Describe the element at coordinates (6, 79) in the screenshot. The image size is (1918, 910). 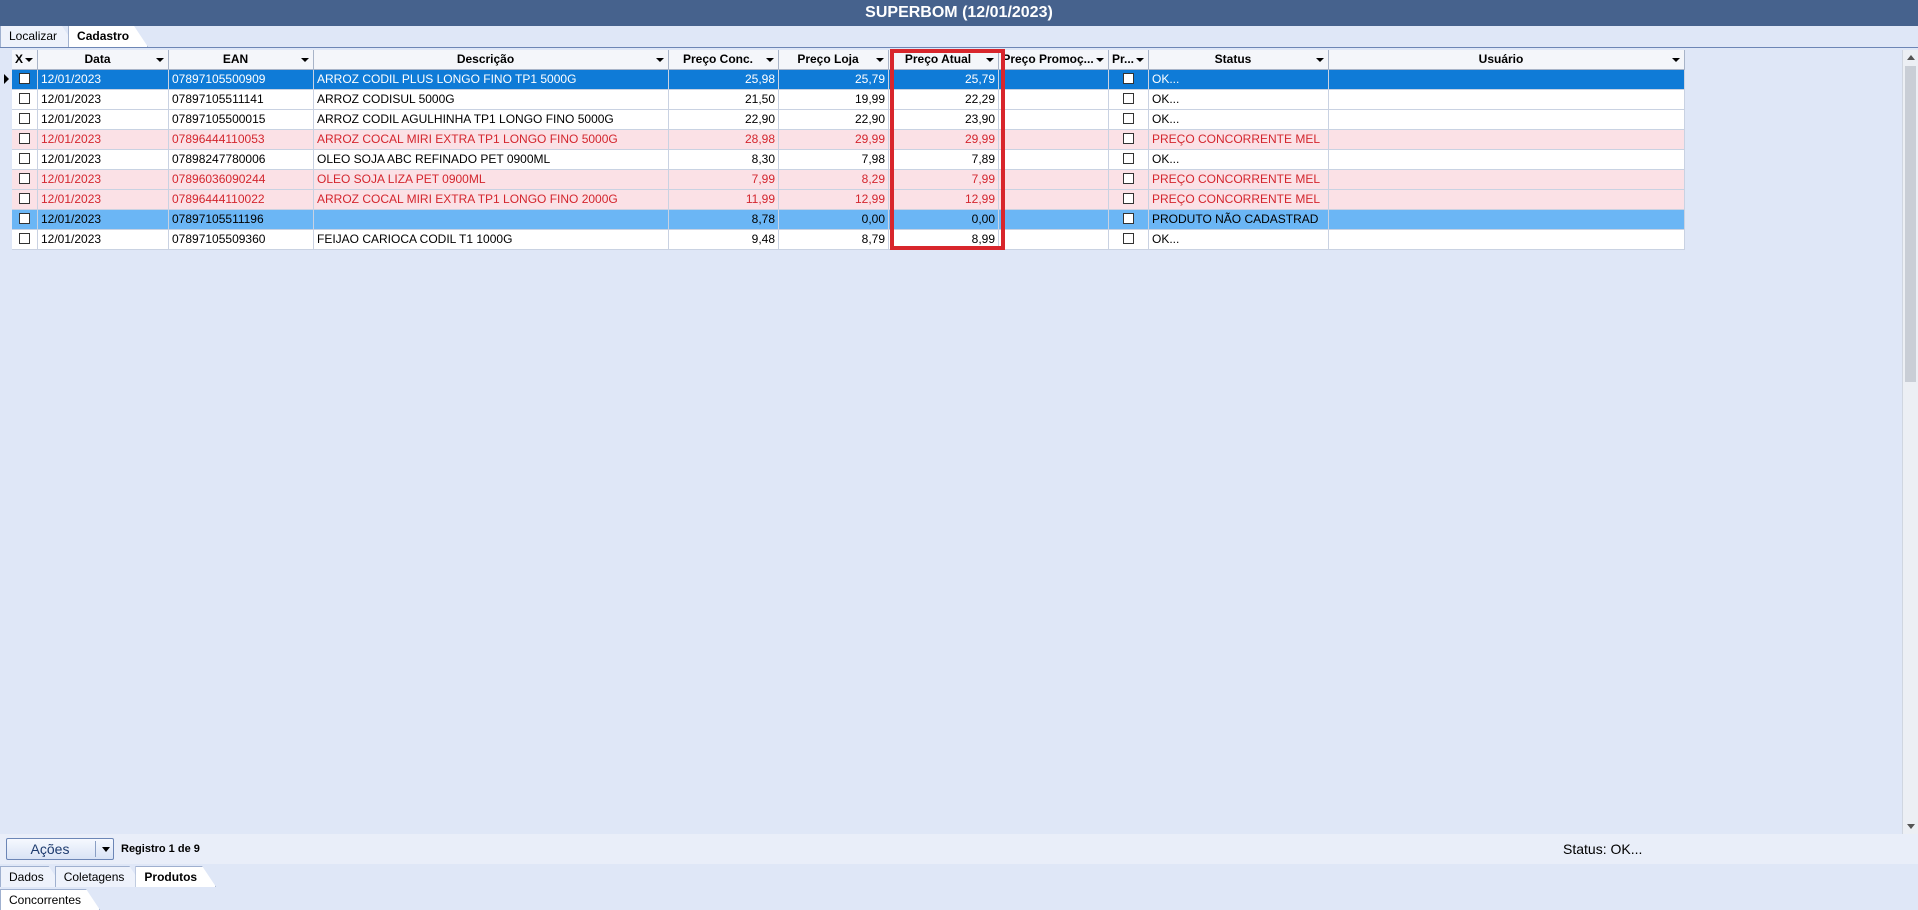
I see `current-row-indicator-icon` at that location.